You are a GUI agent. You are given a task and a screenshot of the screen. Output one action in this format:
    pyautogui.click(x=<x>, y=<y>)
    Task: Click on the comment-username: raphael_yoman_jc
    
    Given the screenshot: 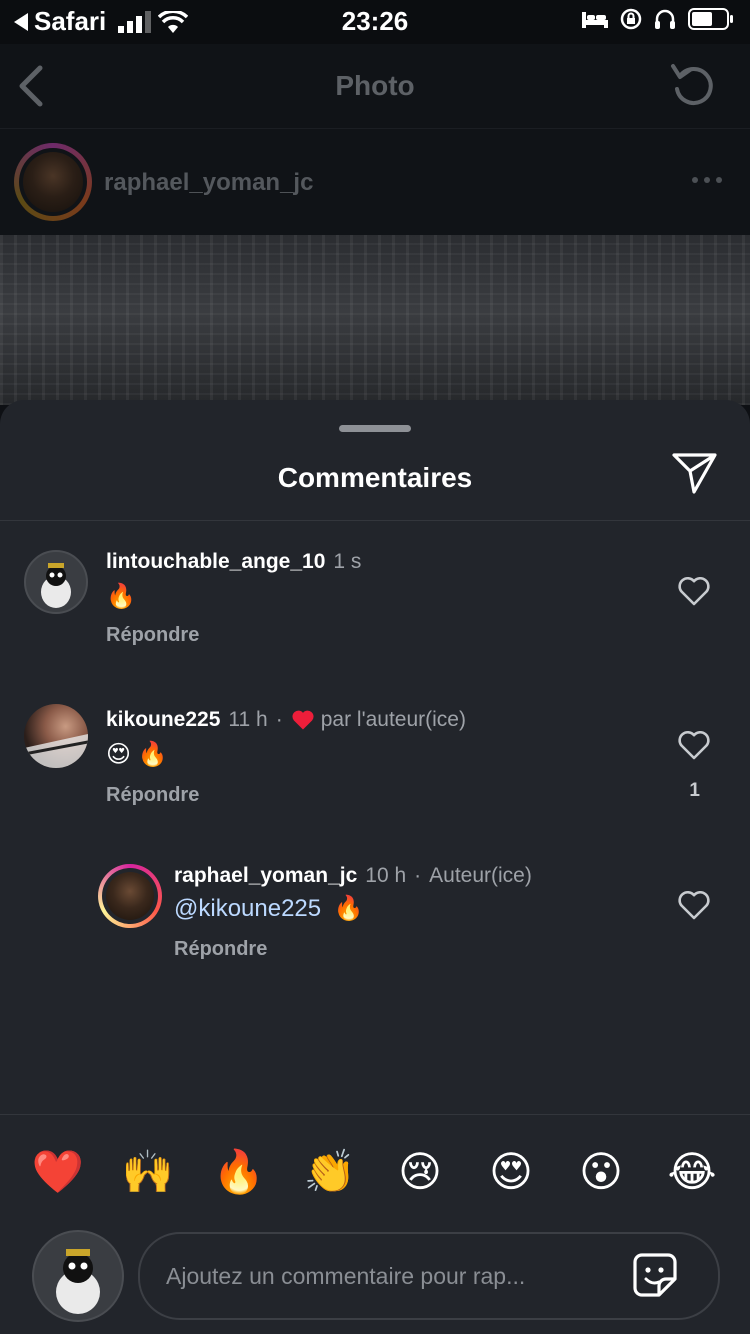 What is the action you would take?
    pyautogui.click(x=265, y=876)
    